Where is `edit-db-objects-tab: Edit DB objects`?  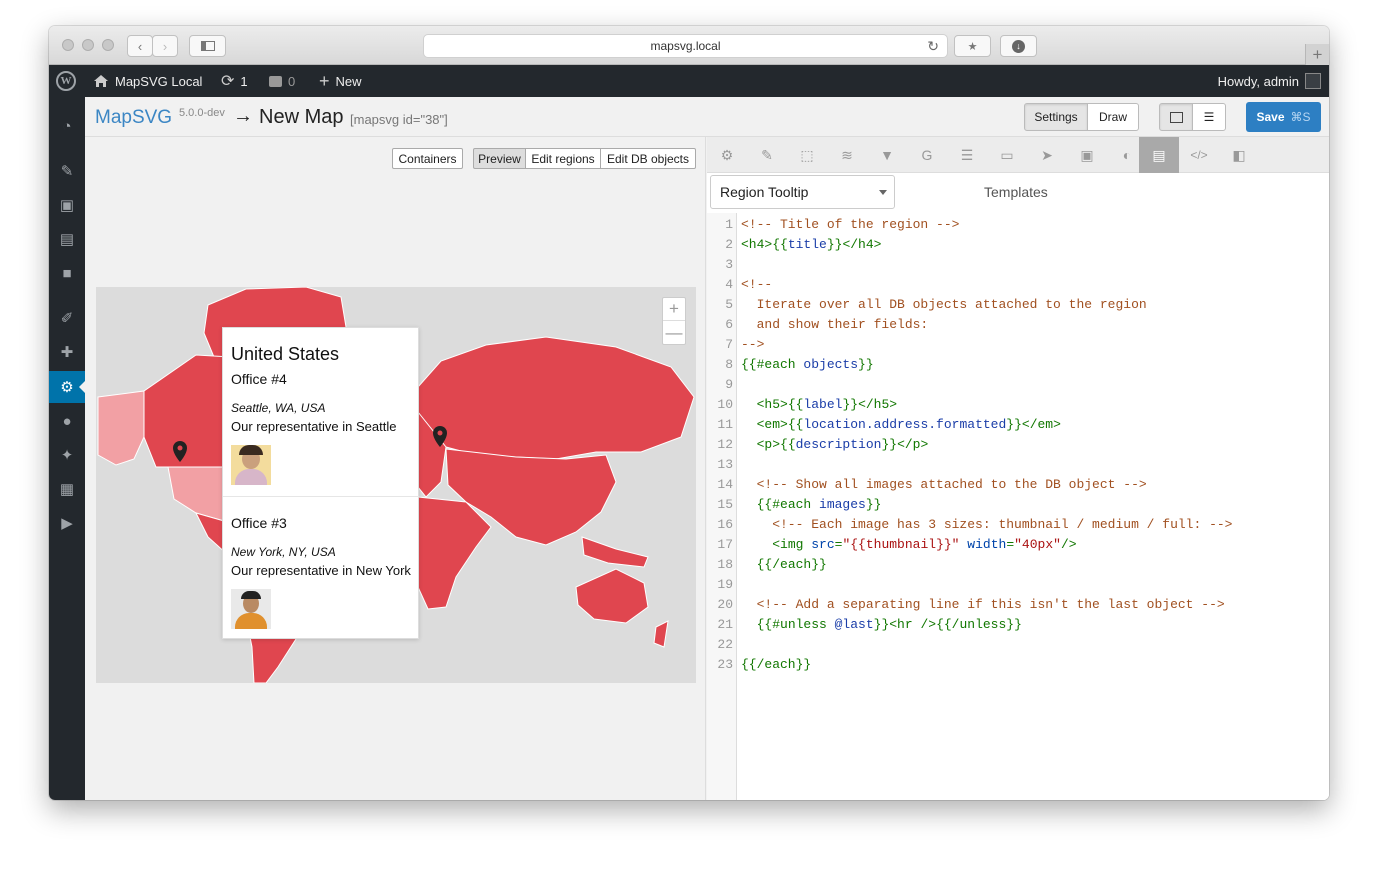 edit-db-objects-tab: Edit DB objects is located at coordinates (648, 158).